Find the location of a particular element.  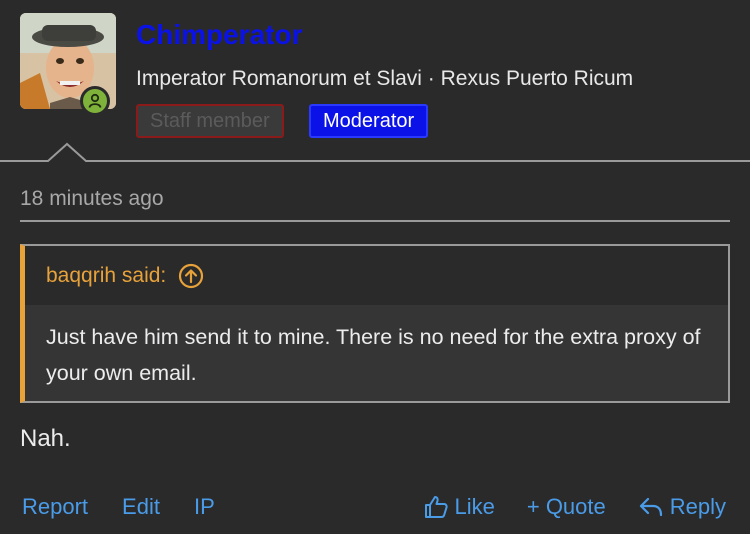

arrow-up-circle-icon is located at coordinates (191, 276).